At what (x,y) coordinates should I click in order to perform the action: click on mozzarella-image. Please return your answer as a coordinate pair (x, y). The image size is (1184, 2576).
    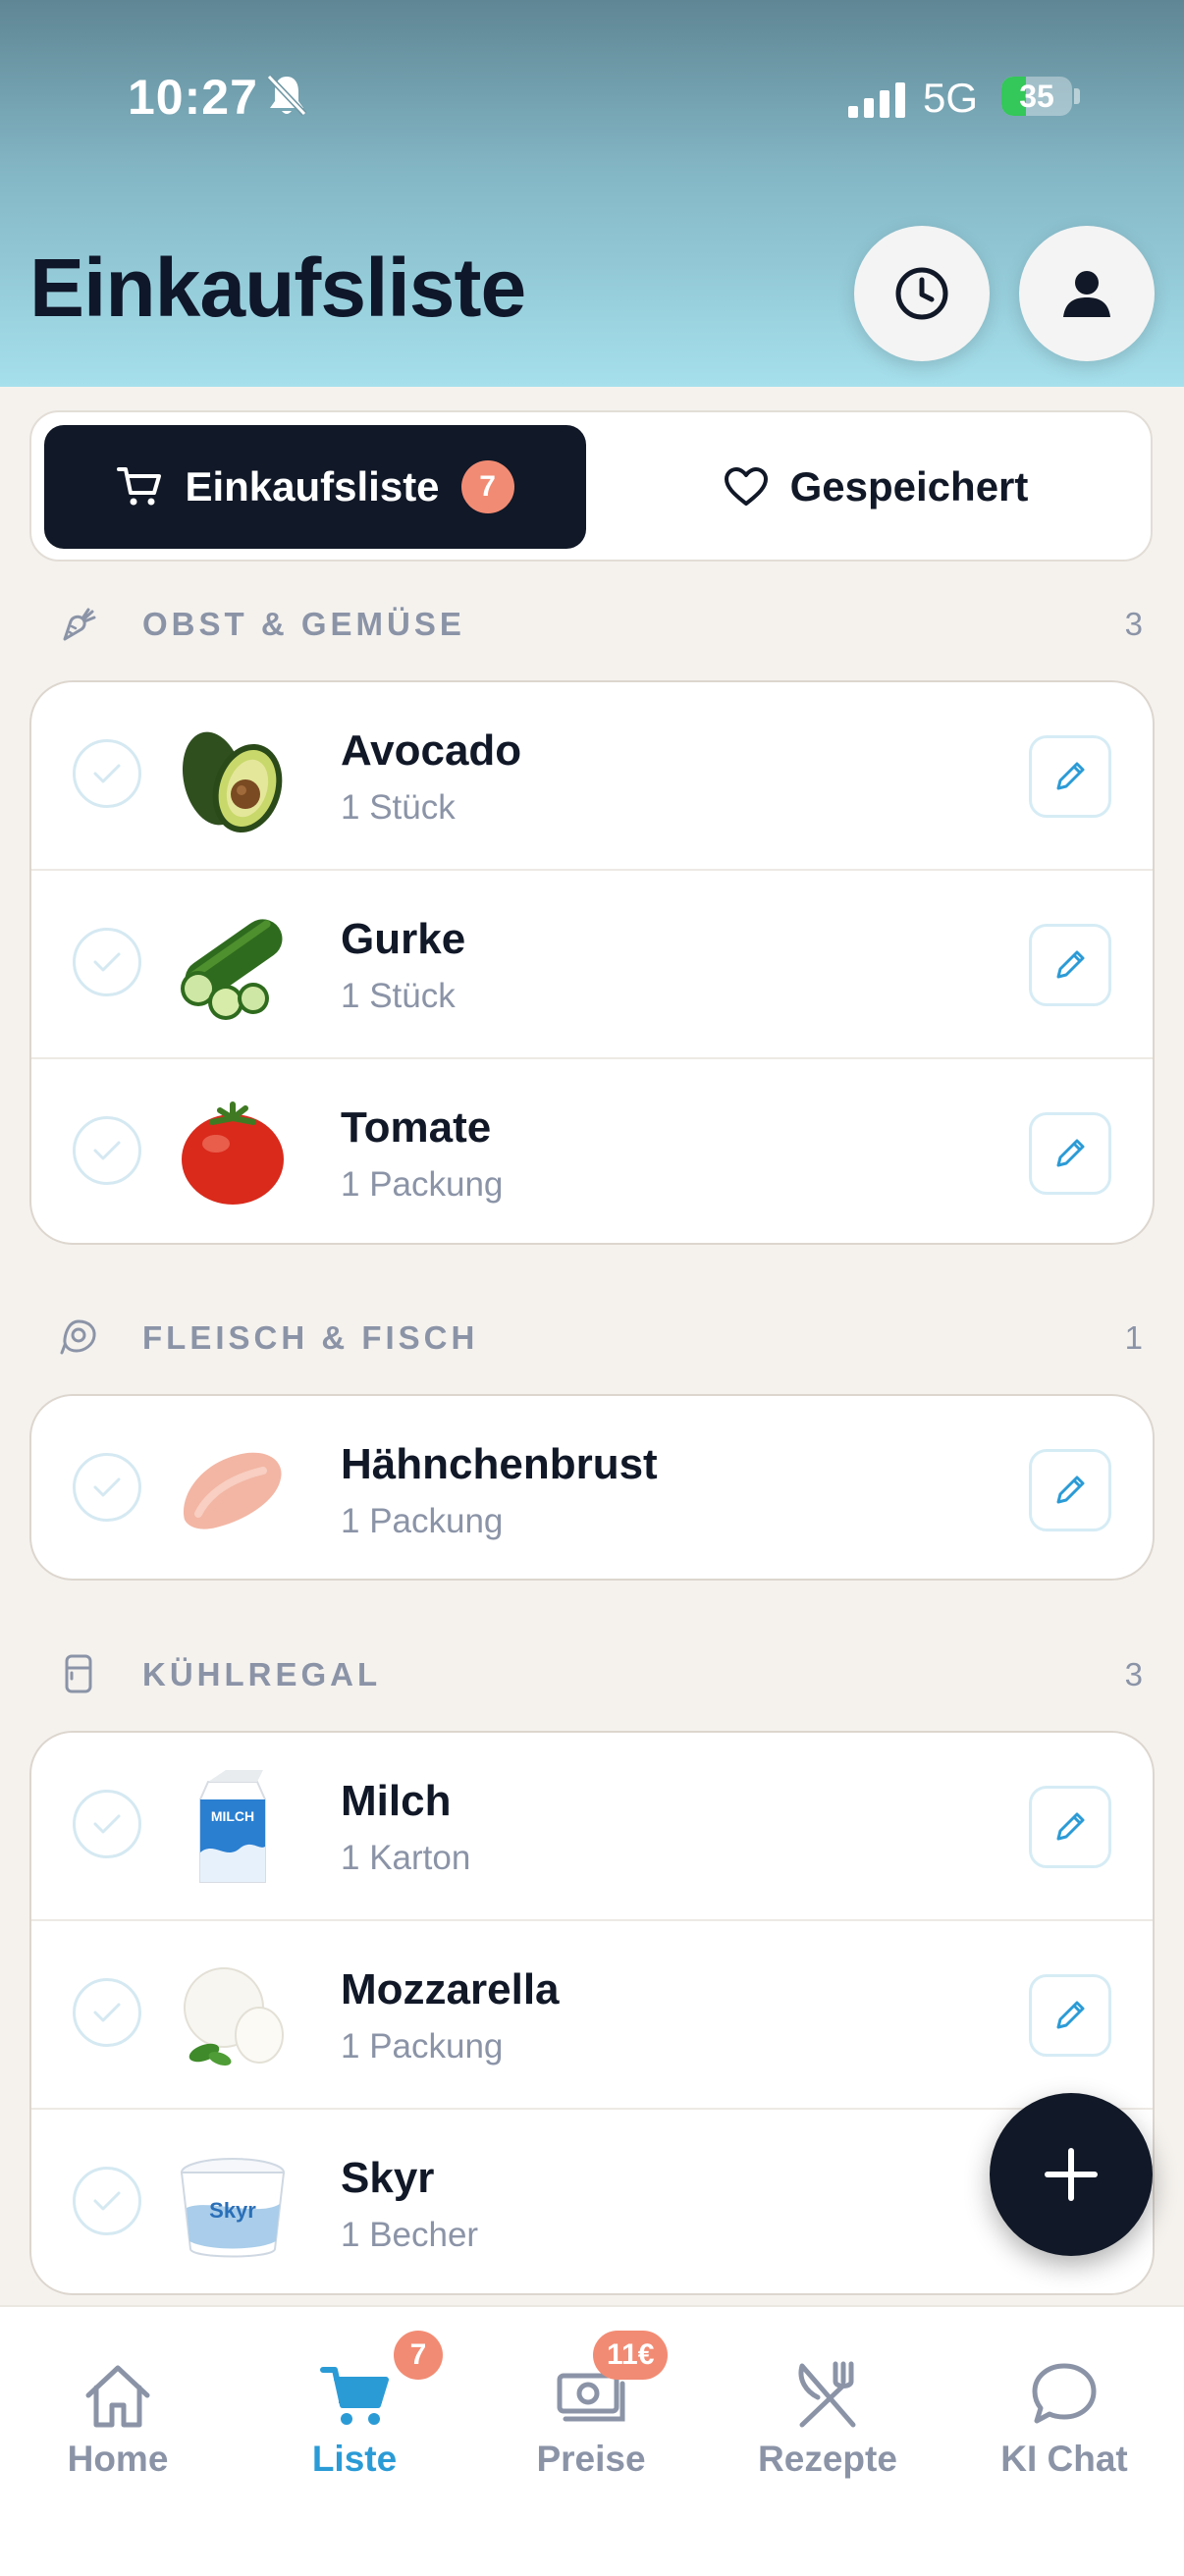
    Looking at the image, I should click on (234, 2016).